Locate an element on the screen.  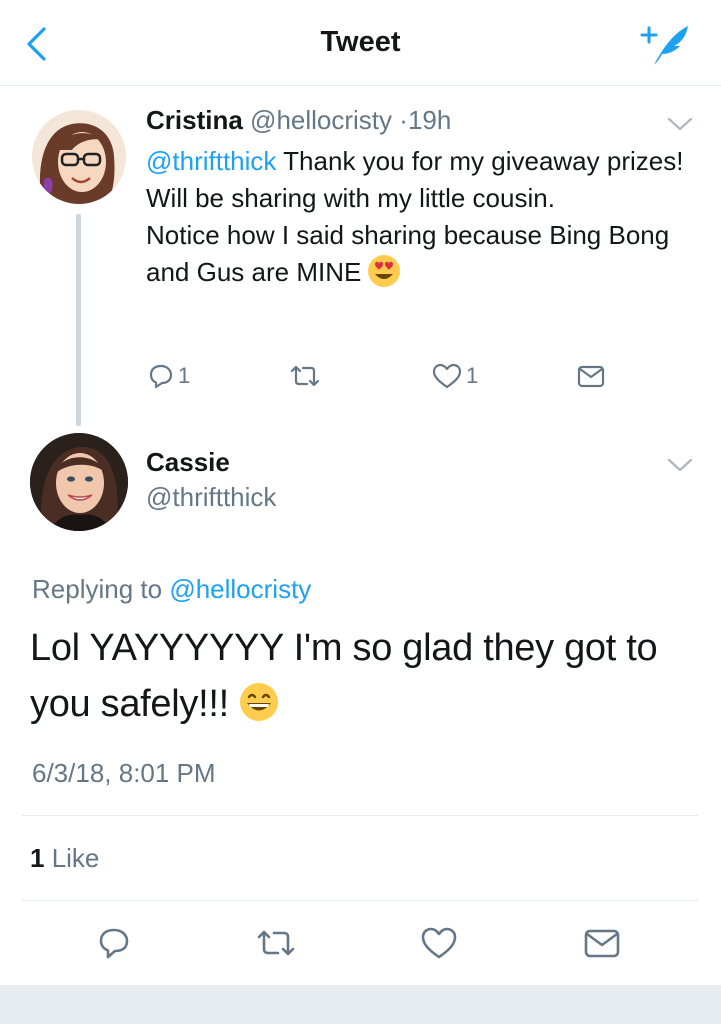
author-handle: @hellocristy is located at coordinates (321, 120).